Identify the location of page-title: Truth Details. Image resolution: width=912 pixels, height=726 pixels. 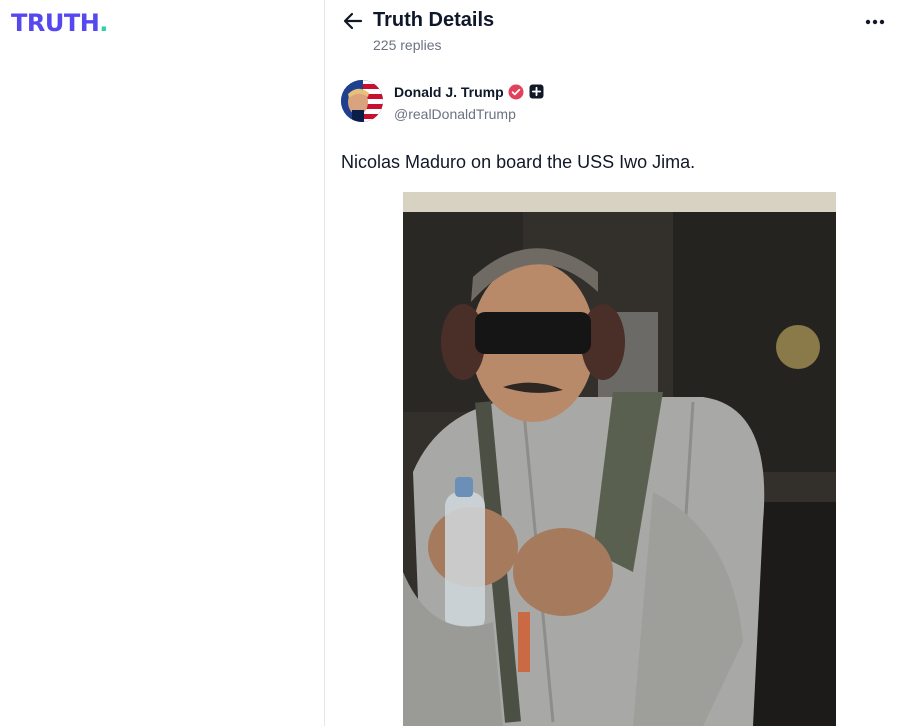
(434, 20).